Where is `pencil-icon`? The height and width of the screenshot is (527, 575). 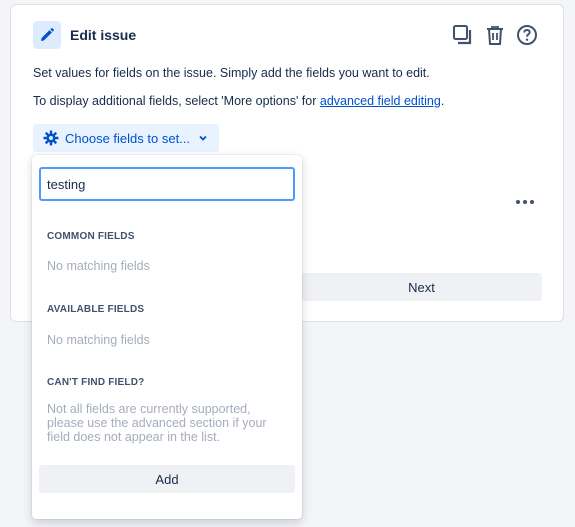 pencil-icon is located at coordinates (47, 35).